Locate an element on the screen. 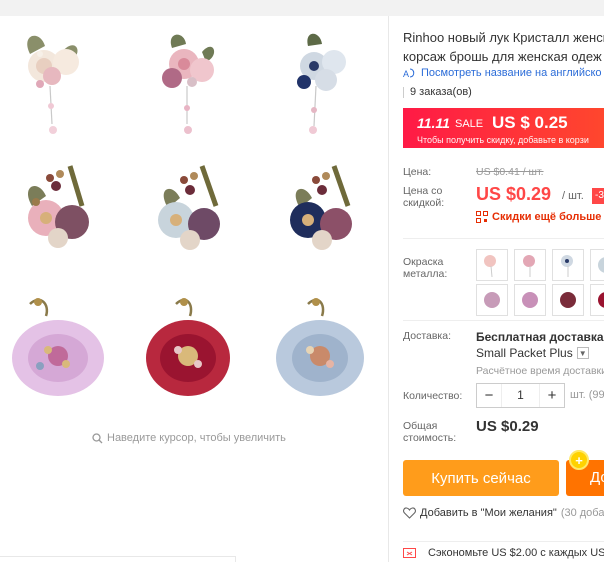 Image resolution: width=604 pixels, height=562 pixels. coin-icon: + is located at coordinates (579, 460).